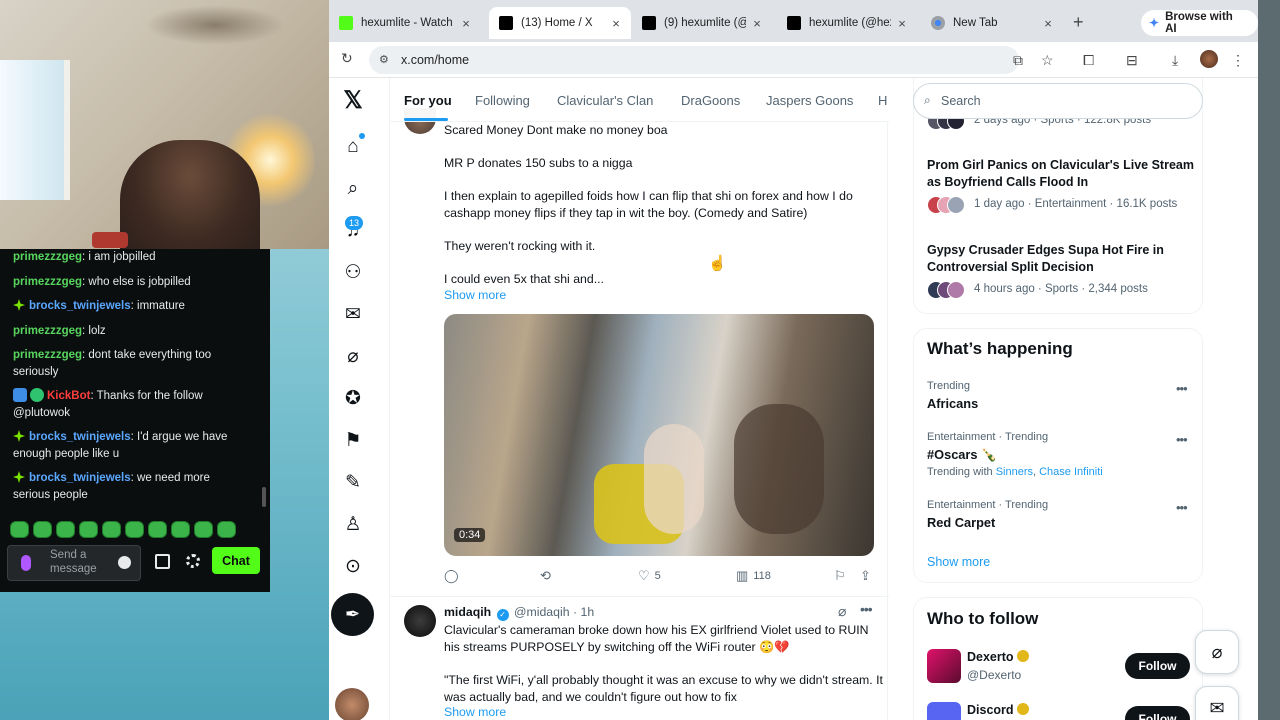  Describe the element at coordinates (1014, 472) in the screenshot. I see `trending-with-link: Sinners` at that location.